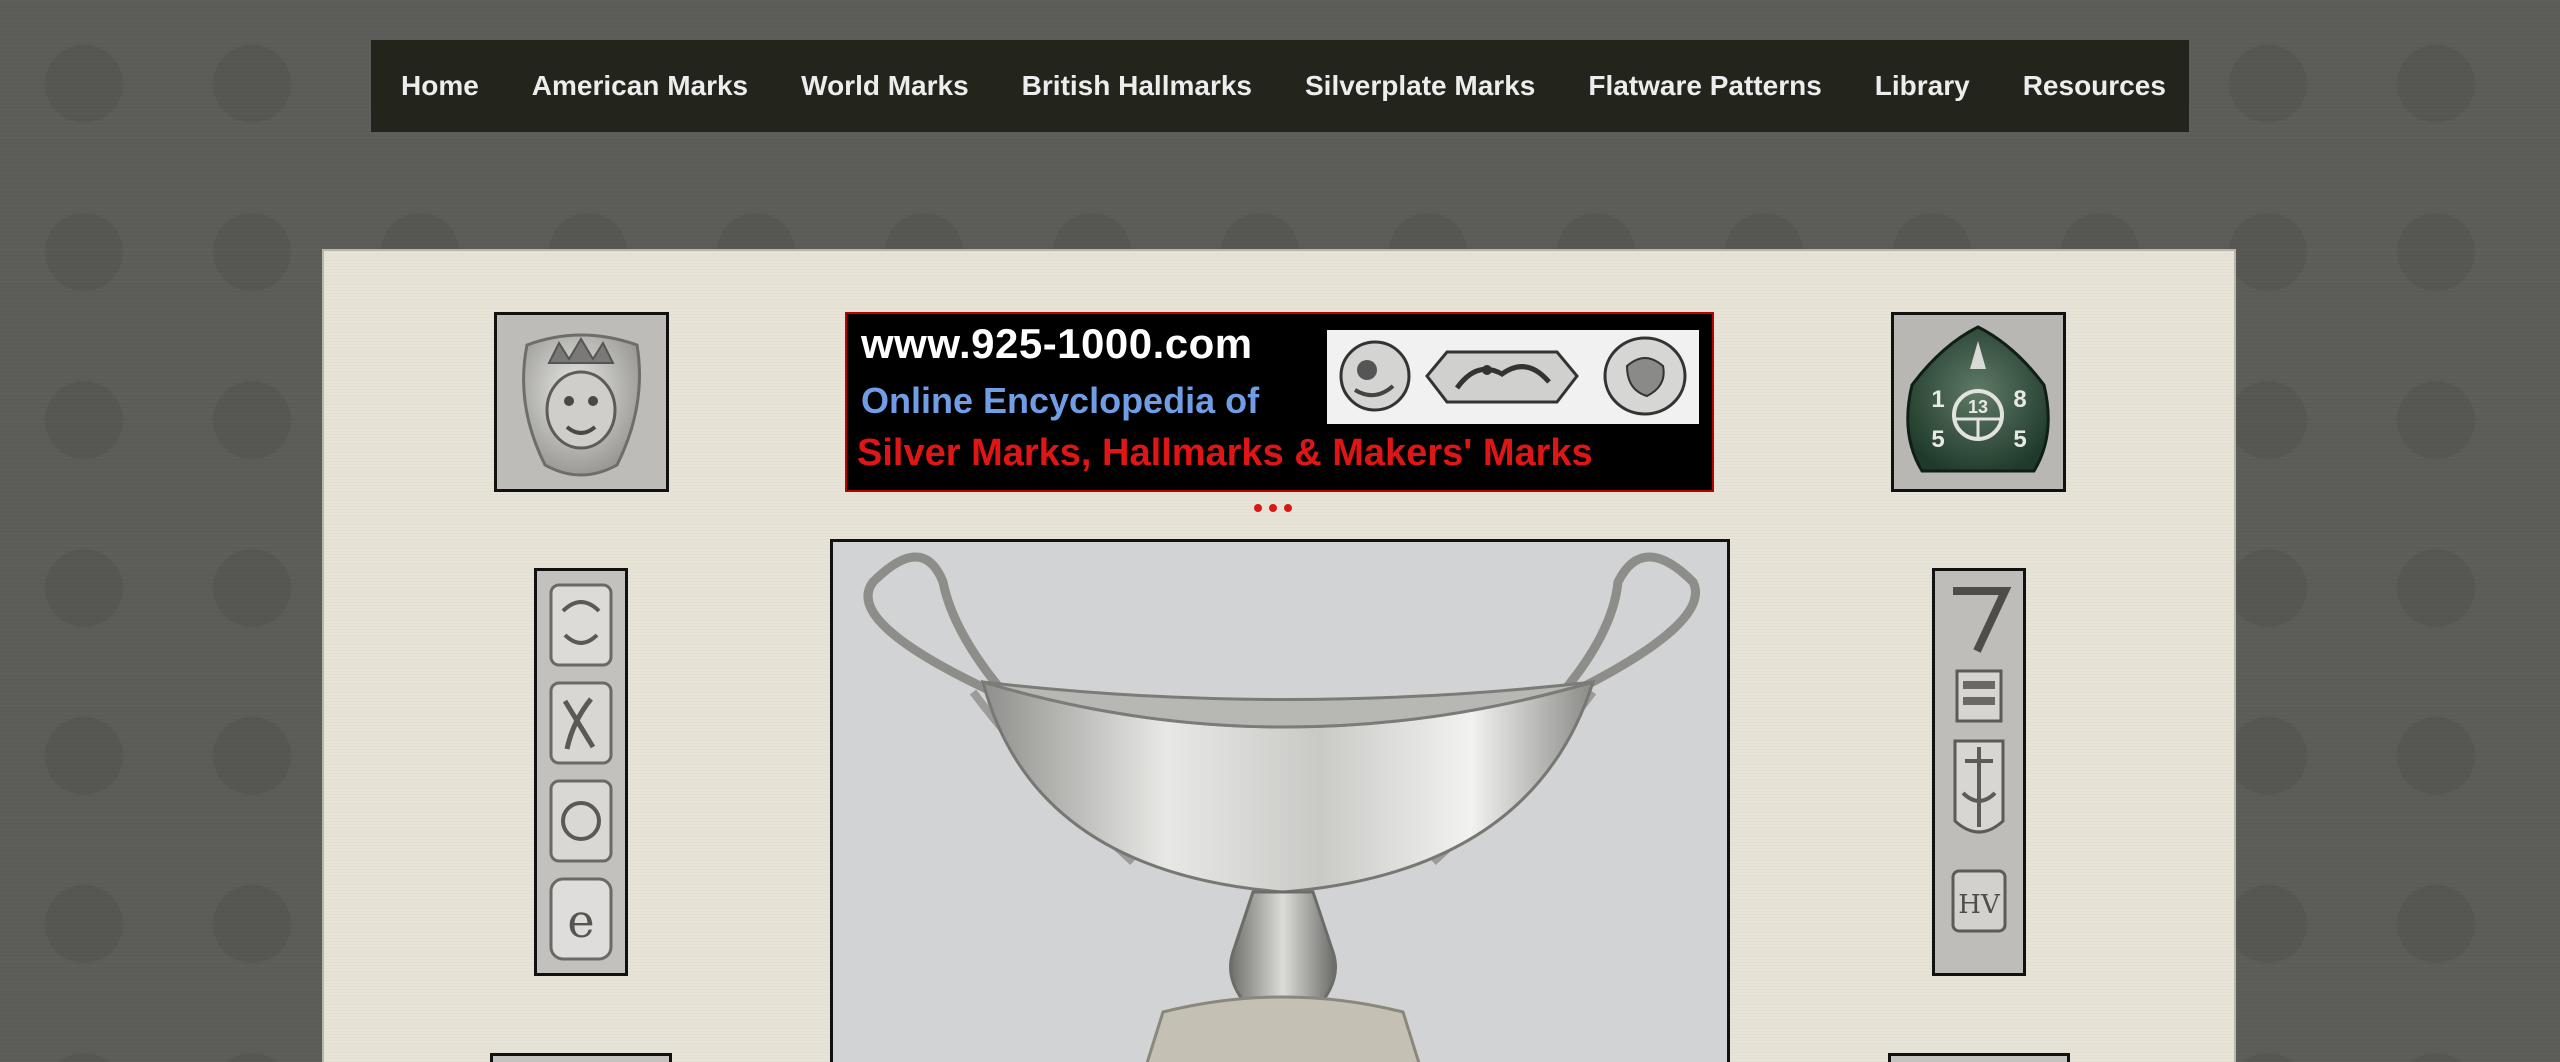  I want to click on banner-title: Silver Marks, Hallmarks & Makers' Marks, so click(1225, 453).